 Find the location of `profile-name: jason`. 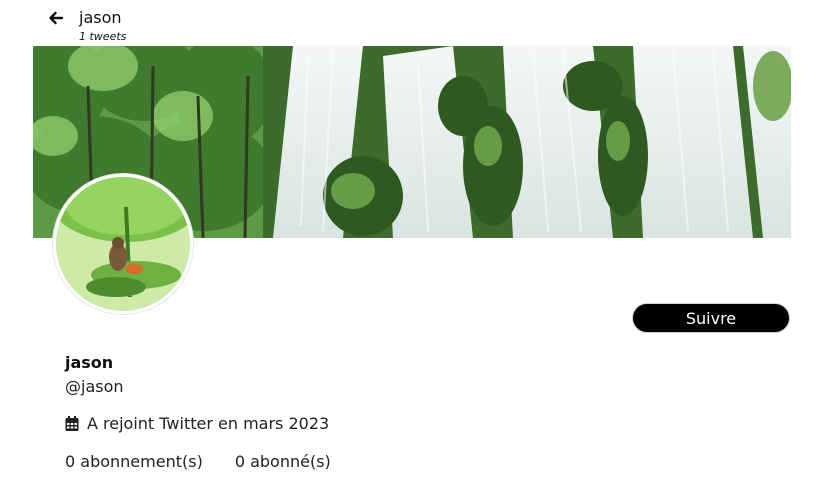

profile-name: jason is located at coordinates (89, 362).